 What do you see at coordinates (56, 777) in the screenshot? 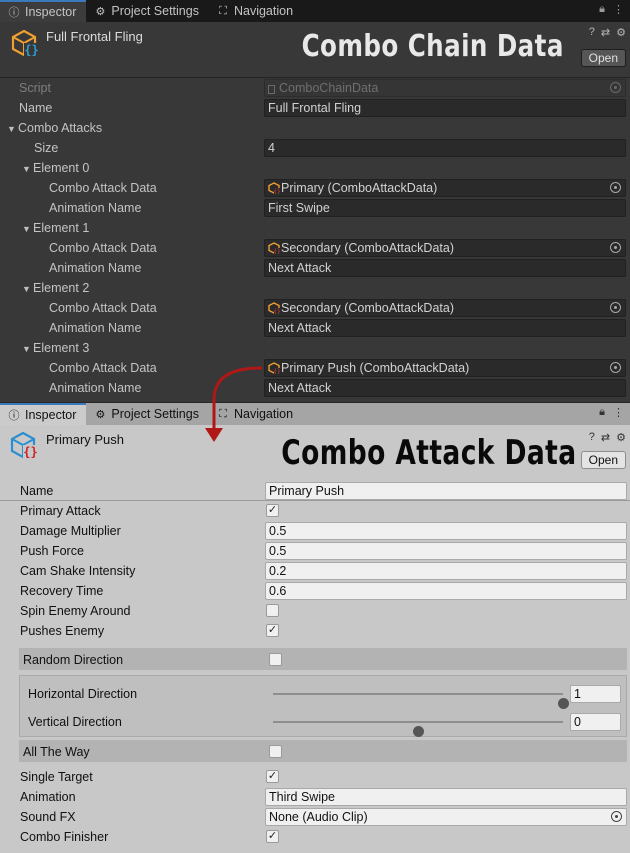
I see `field-label: Single Target` at bounding box center [56, 777].